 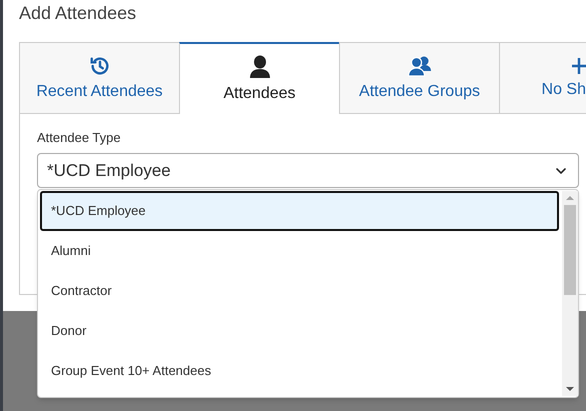 I want to click on tab: Recent Attendees, so click(x=99, y=78).